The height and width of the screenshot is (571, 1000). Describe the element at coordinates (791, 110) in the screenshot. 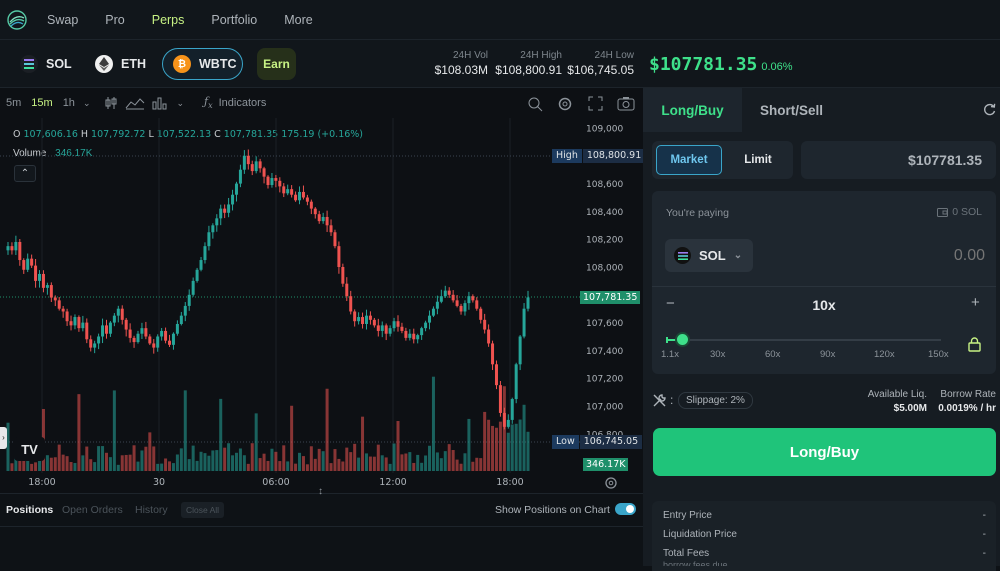

I see `tab-short-sell: Short/Sell` at that location.